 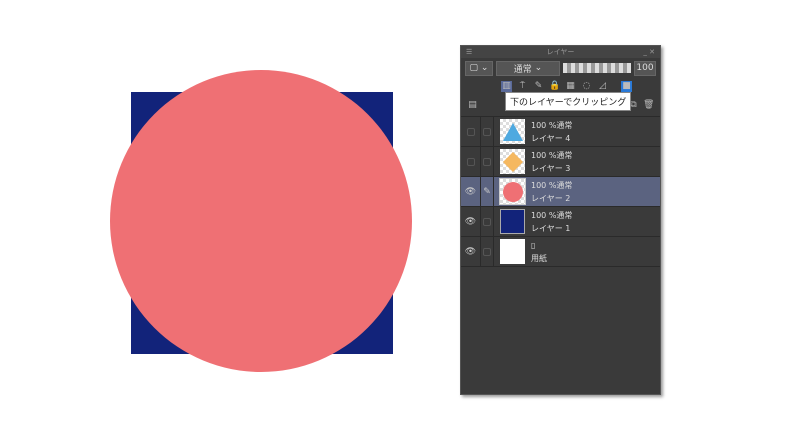 What do you see at coordinates (560, 161) in the screenshot?
I see `layer-row: 100 %通常 レイヤー 3` at bounding box center [560, 161].